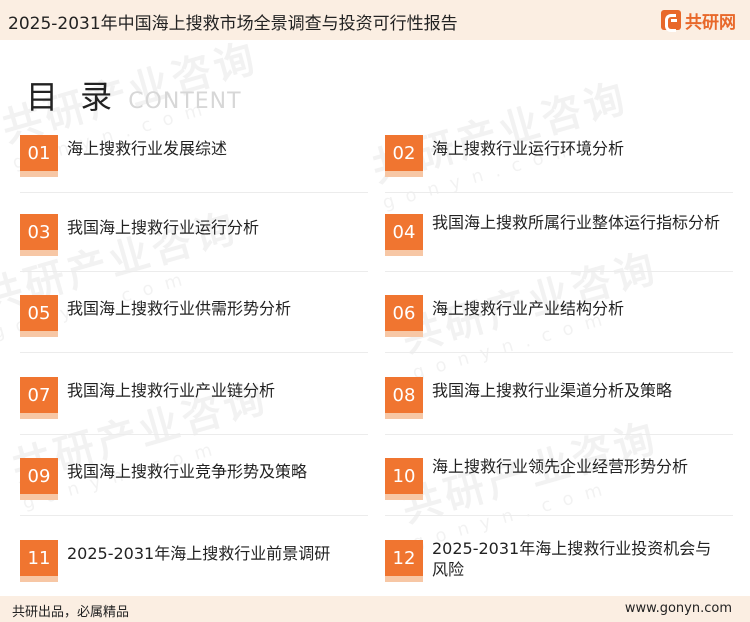 The width and height of the screenshot is (750, 622). Describe the element at coordinates (552, 390) in the screenshot. I see `chapter-title: 我国海上搜救行业渠道分析及策略` at that location.